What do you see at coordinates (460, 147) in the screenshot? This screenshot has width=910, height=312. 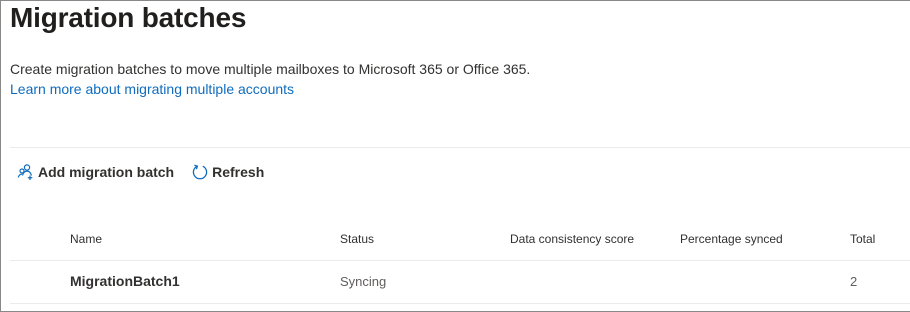 I see `toolbar-divider` at bounding box center [460, 147].